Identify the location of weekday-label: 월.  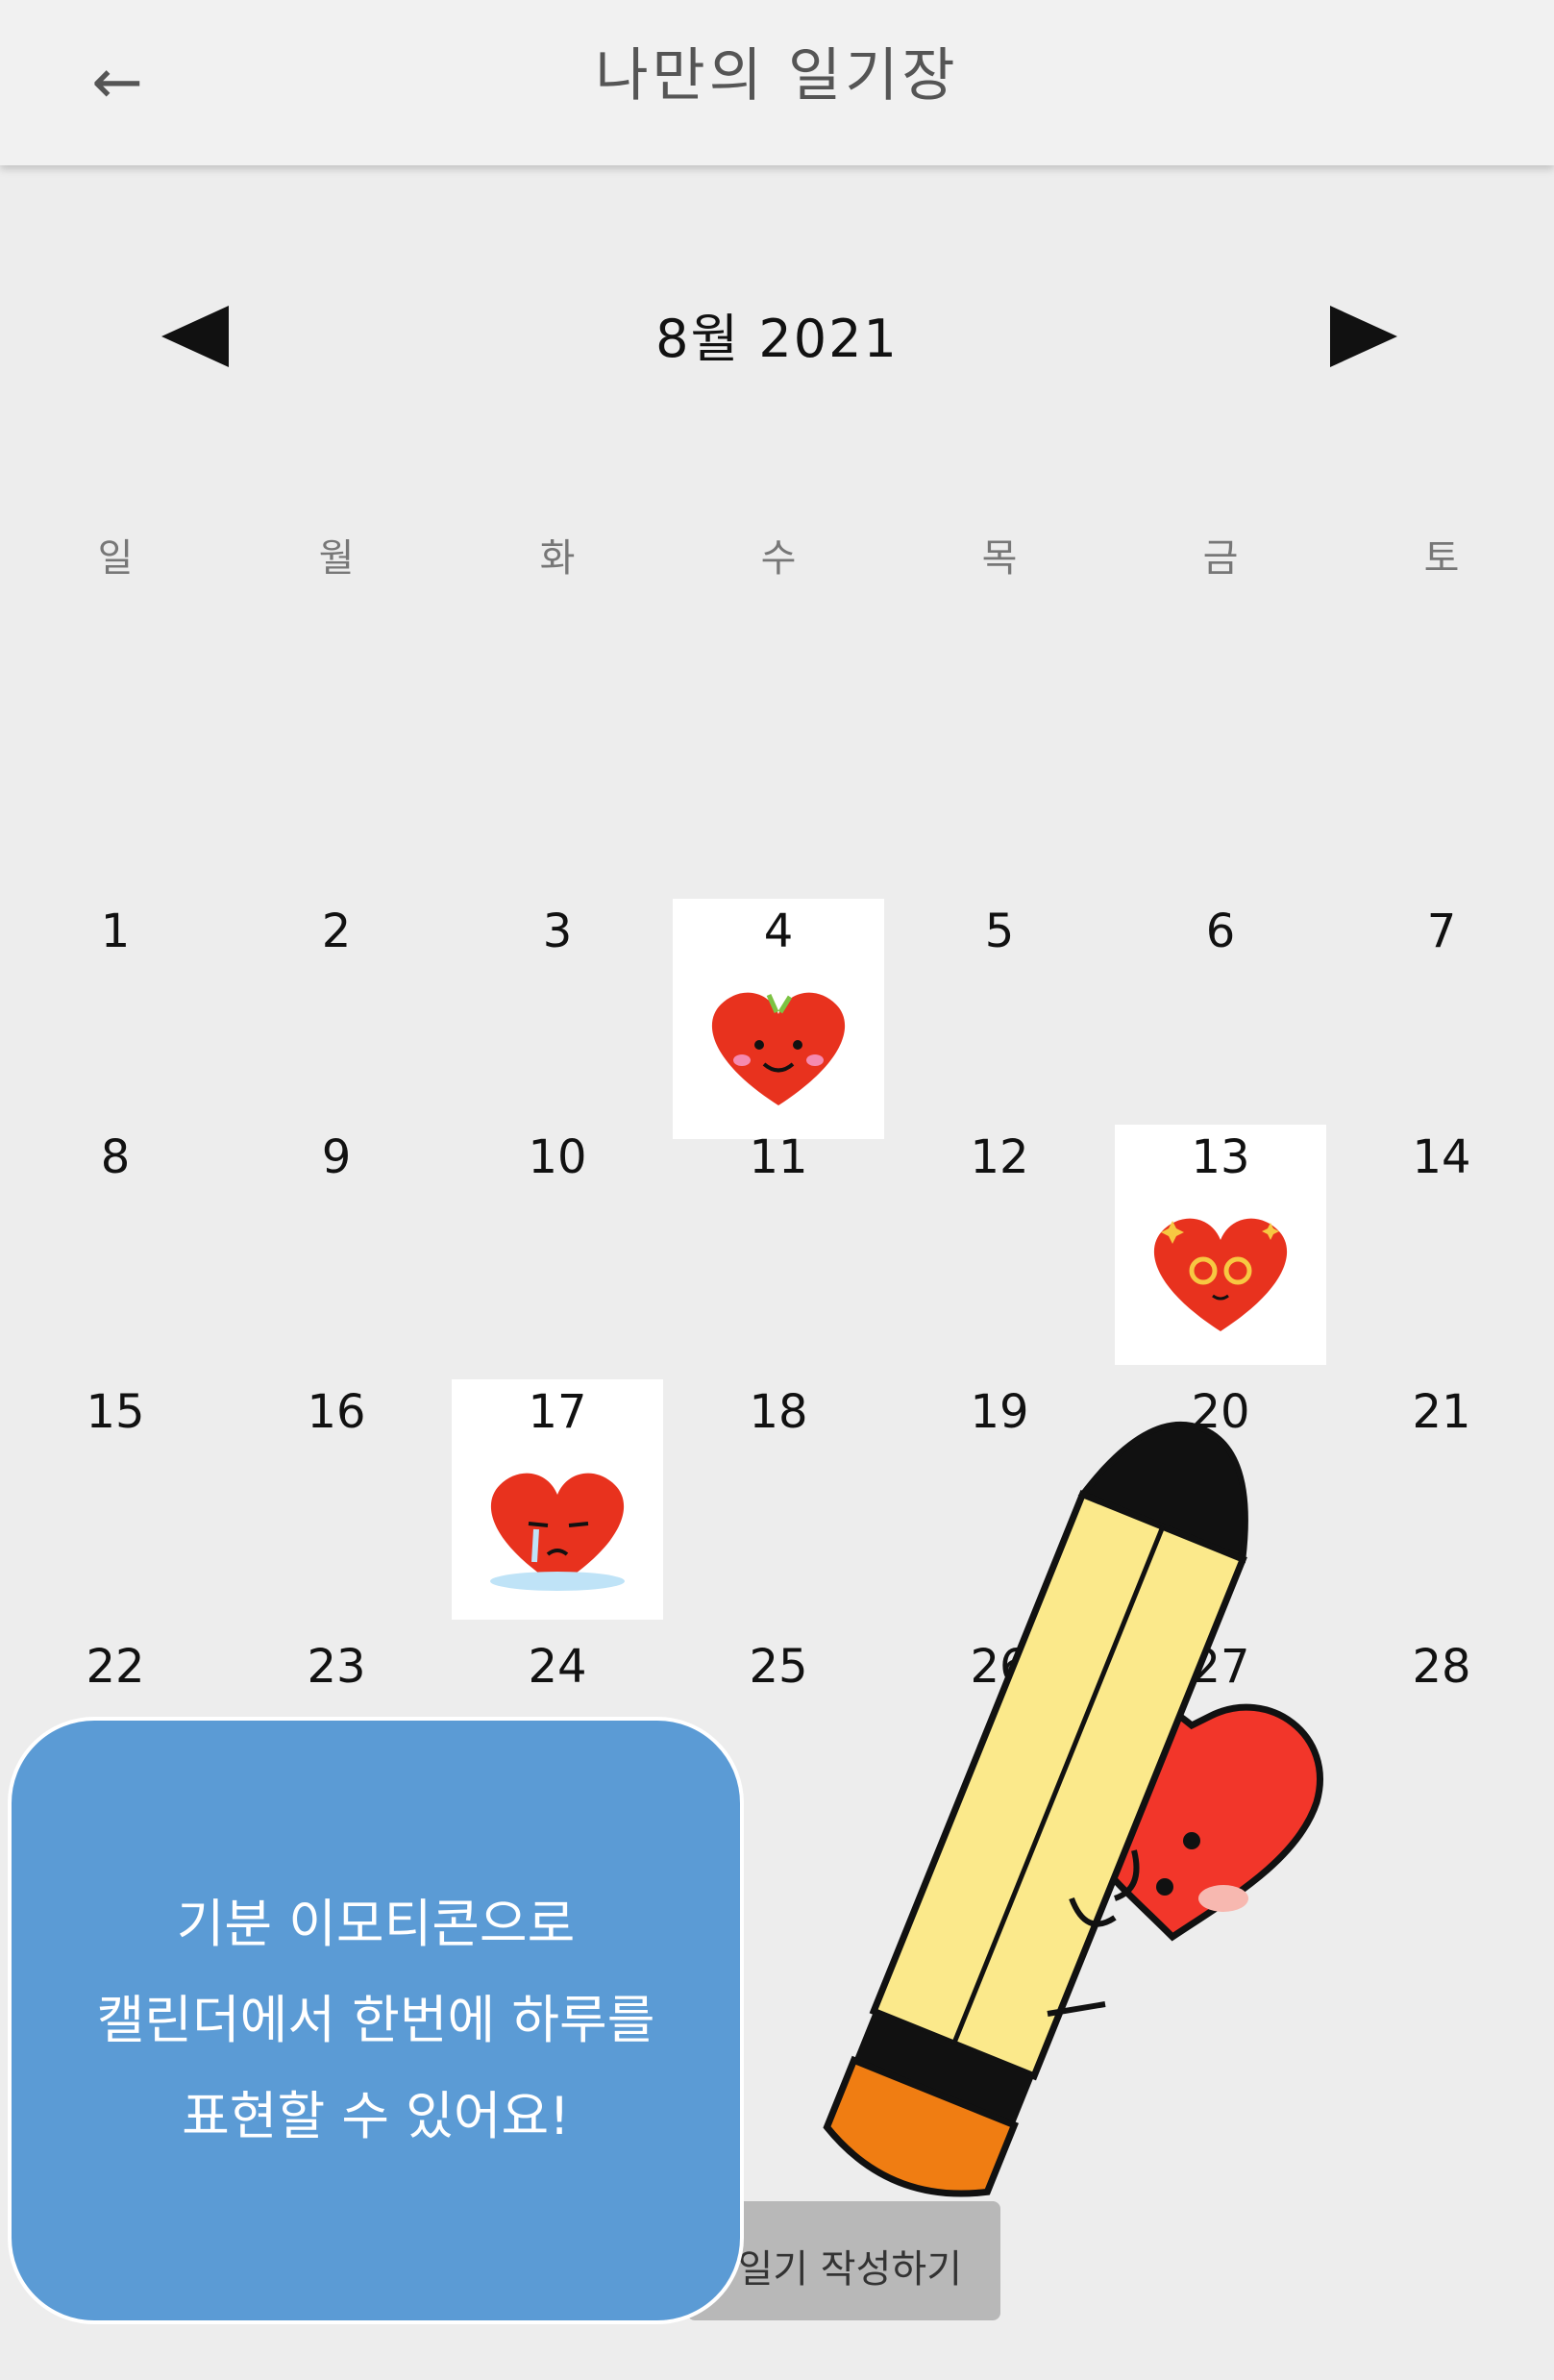
(337, 558).